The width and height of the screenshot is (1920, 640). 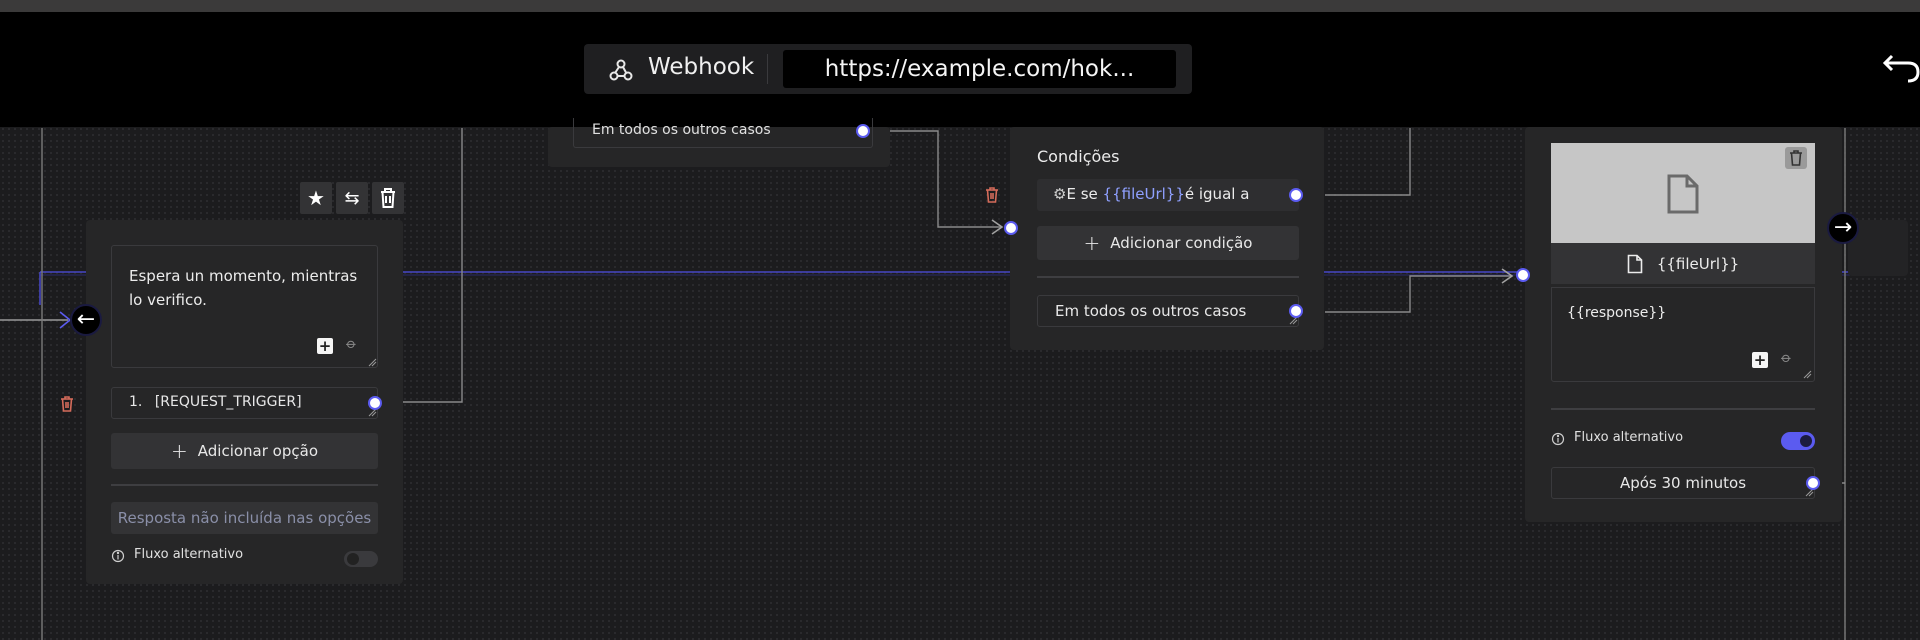 I want to click on question-alt-flow-toggle, so click(x=361, y=559).